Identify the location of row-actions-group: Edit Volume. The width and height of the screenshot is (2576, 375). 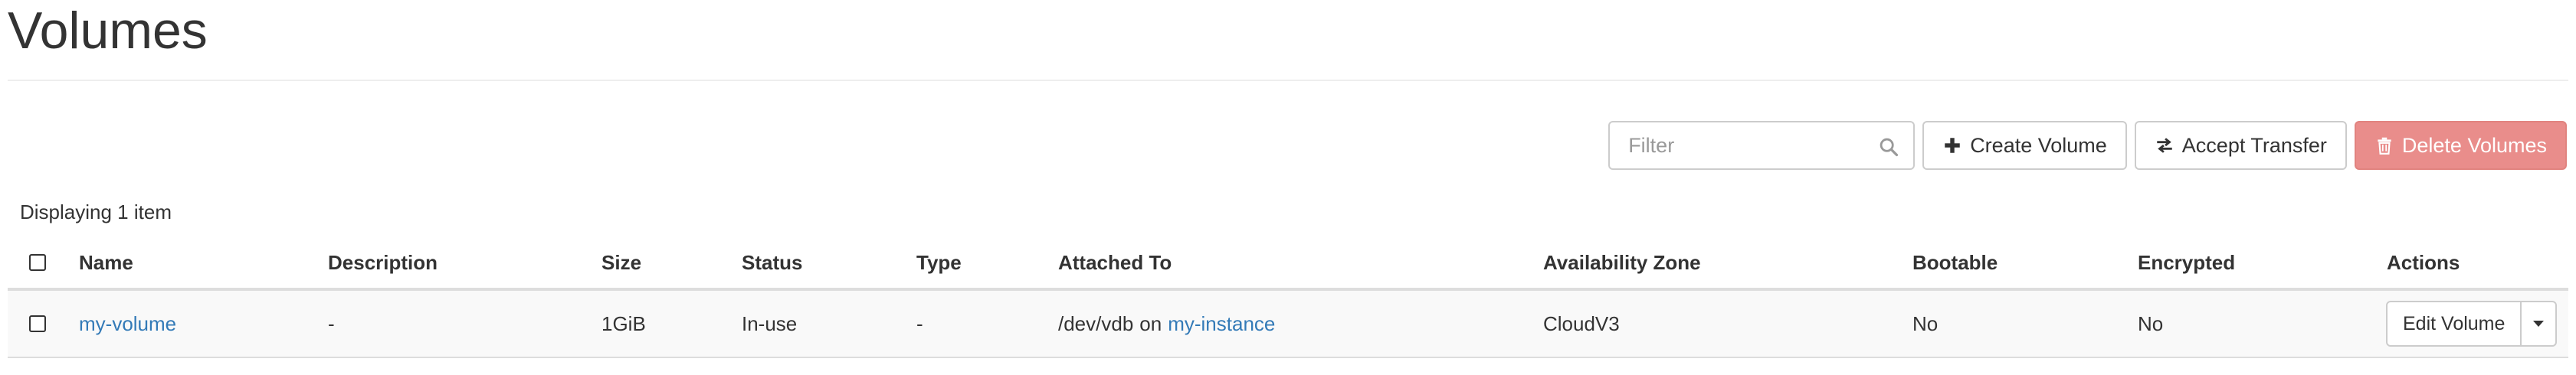
(2472, 324).